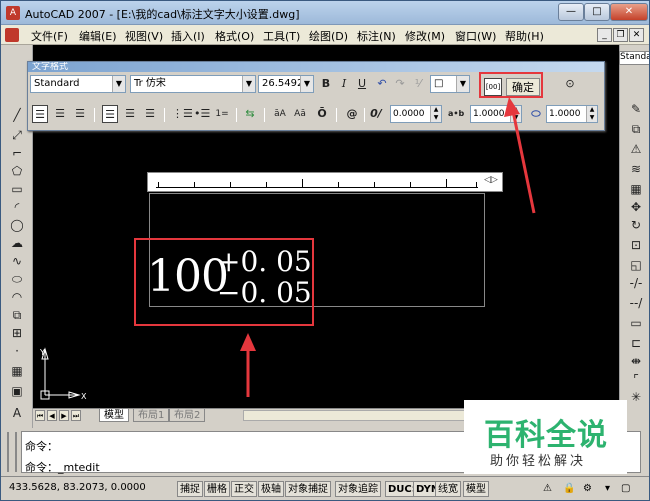 The width and height of the screenshot is (650, 501). I want to click on construction-line-icon: ⤢, so click(17, 135).